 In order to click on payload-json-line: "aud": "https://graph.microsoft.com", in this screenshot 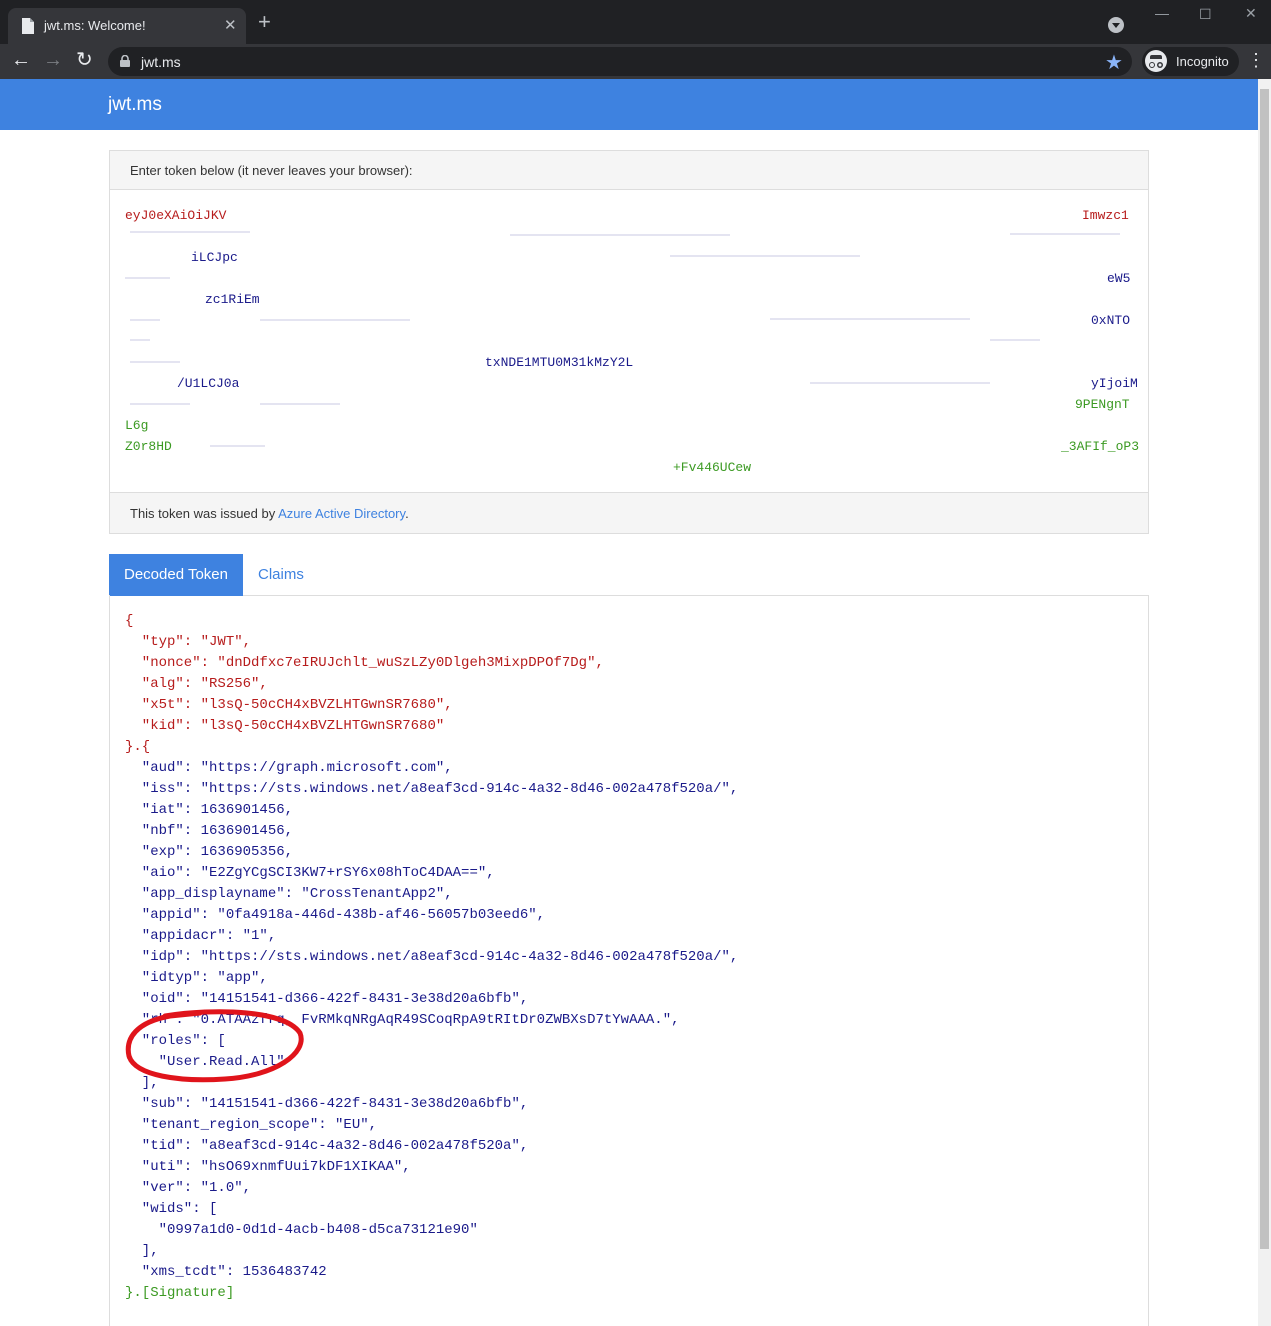, I will do `click(289, 768)`.